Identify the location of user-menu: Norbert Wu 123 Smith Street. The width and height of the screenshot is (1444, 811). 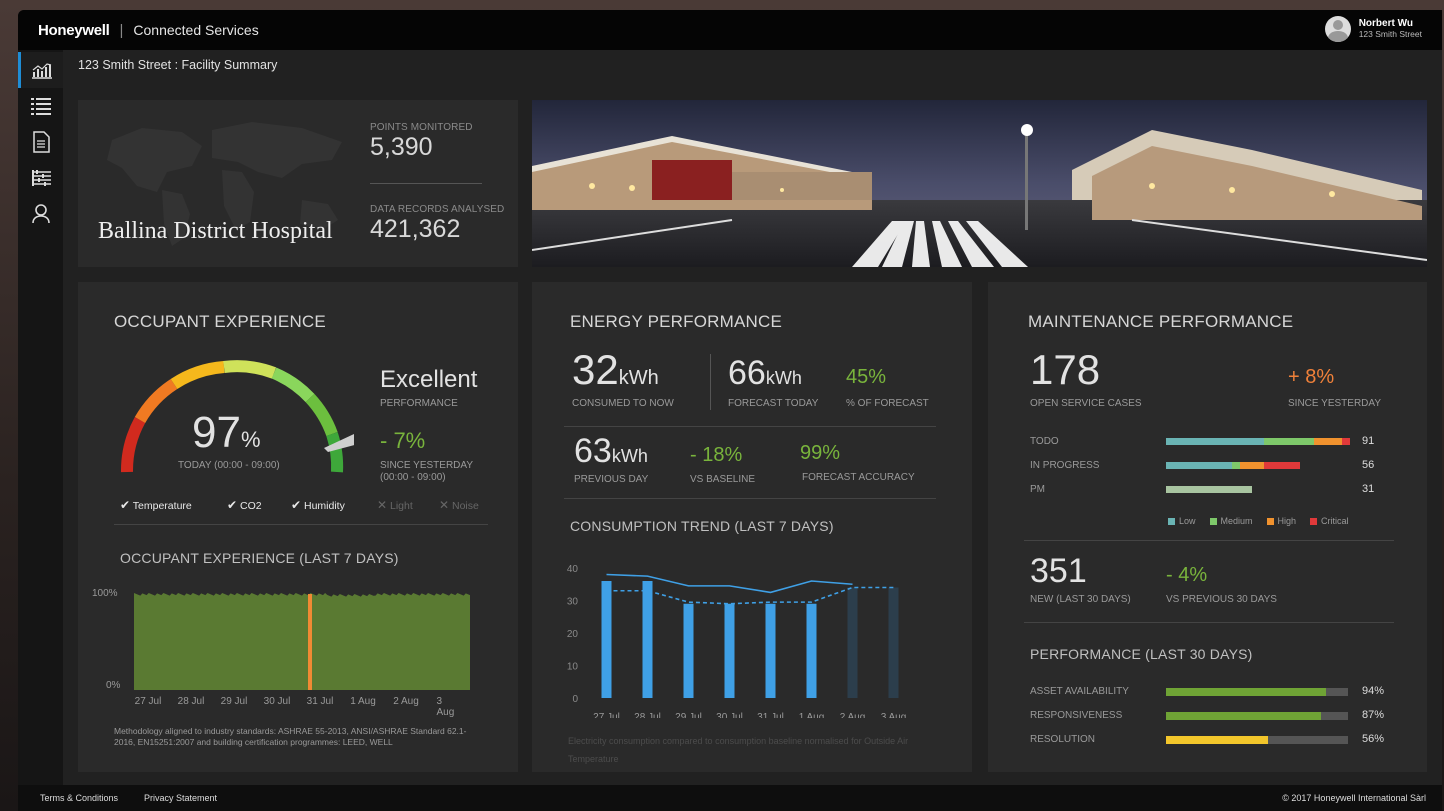
(1373, 29).